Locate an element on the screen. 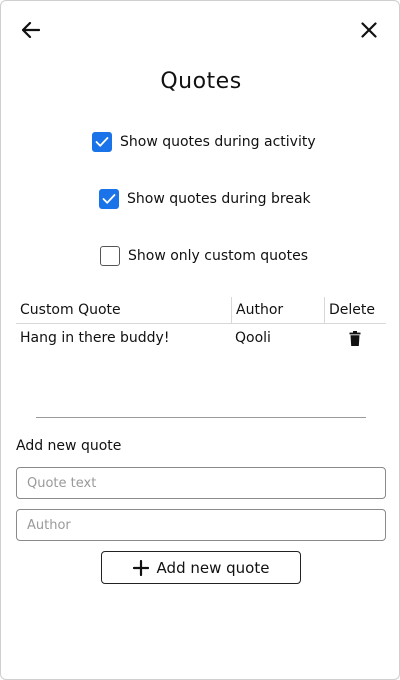 This screenshot has height=680, width=400. option-only-custom: Show only custom quotes is located at coordinates (204, 256).